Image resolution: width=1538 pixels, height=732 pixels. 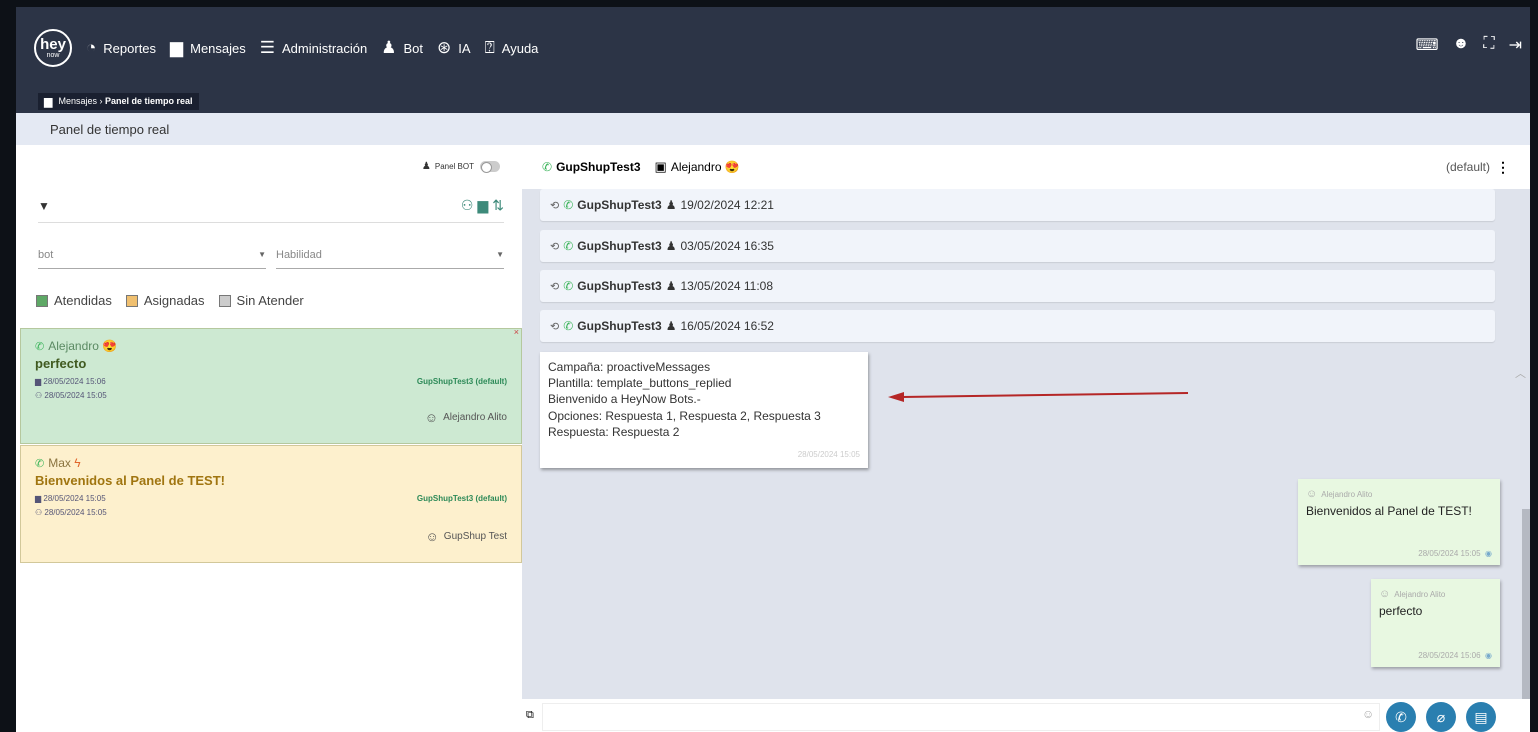 I want to click on nav-administracion: ☰ Administración, so click(x=314, y=48).